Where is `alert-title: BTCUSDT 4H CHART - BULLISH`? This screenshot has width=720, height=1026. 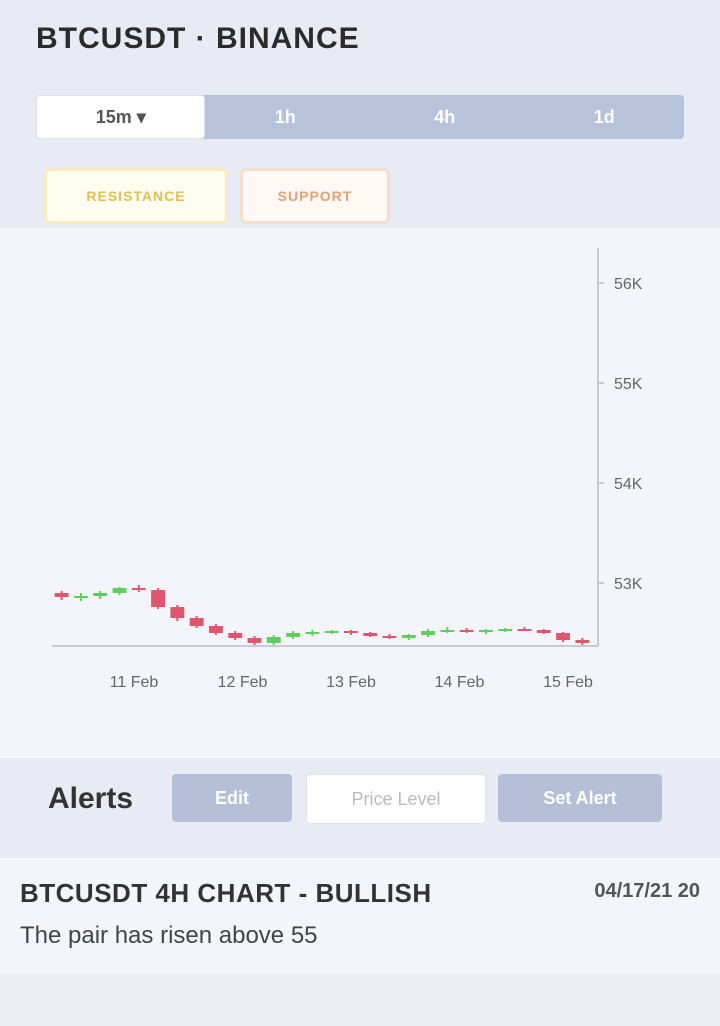 alert-title: BTCUSDT 4H CHART - BULLISH is located at coordinates (226, 893).